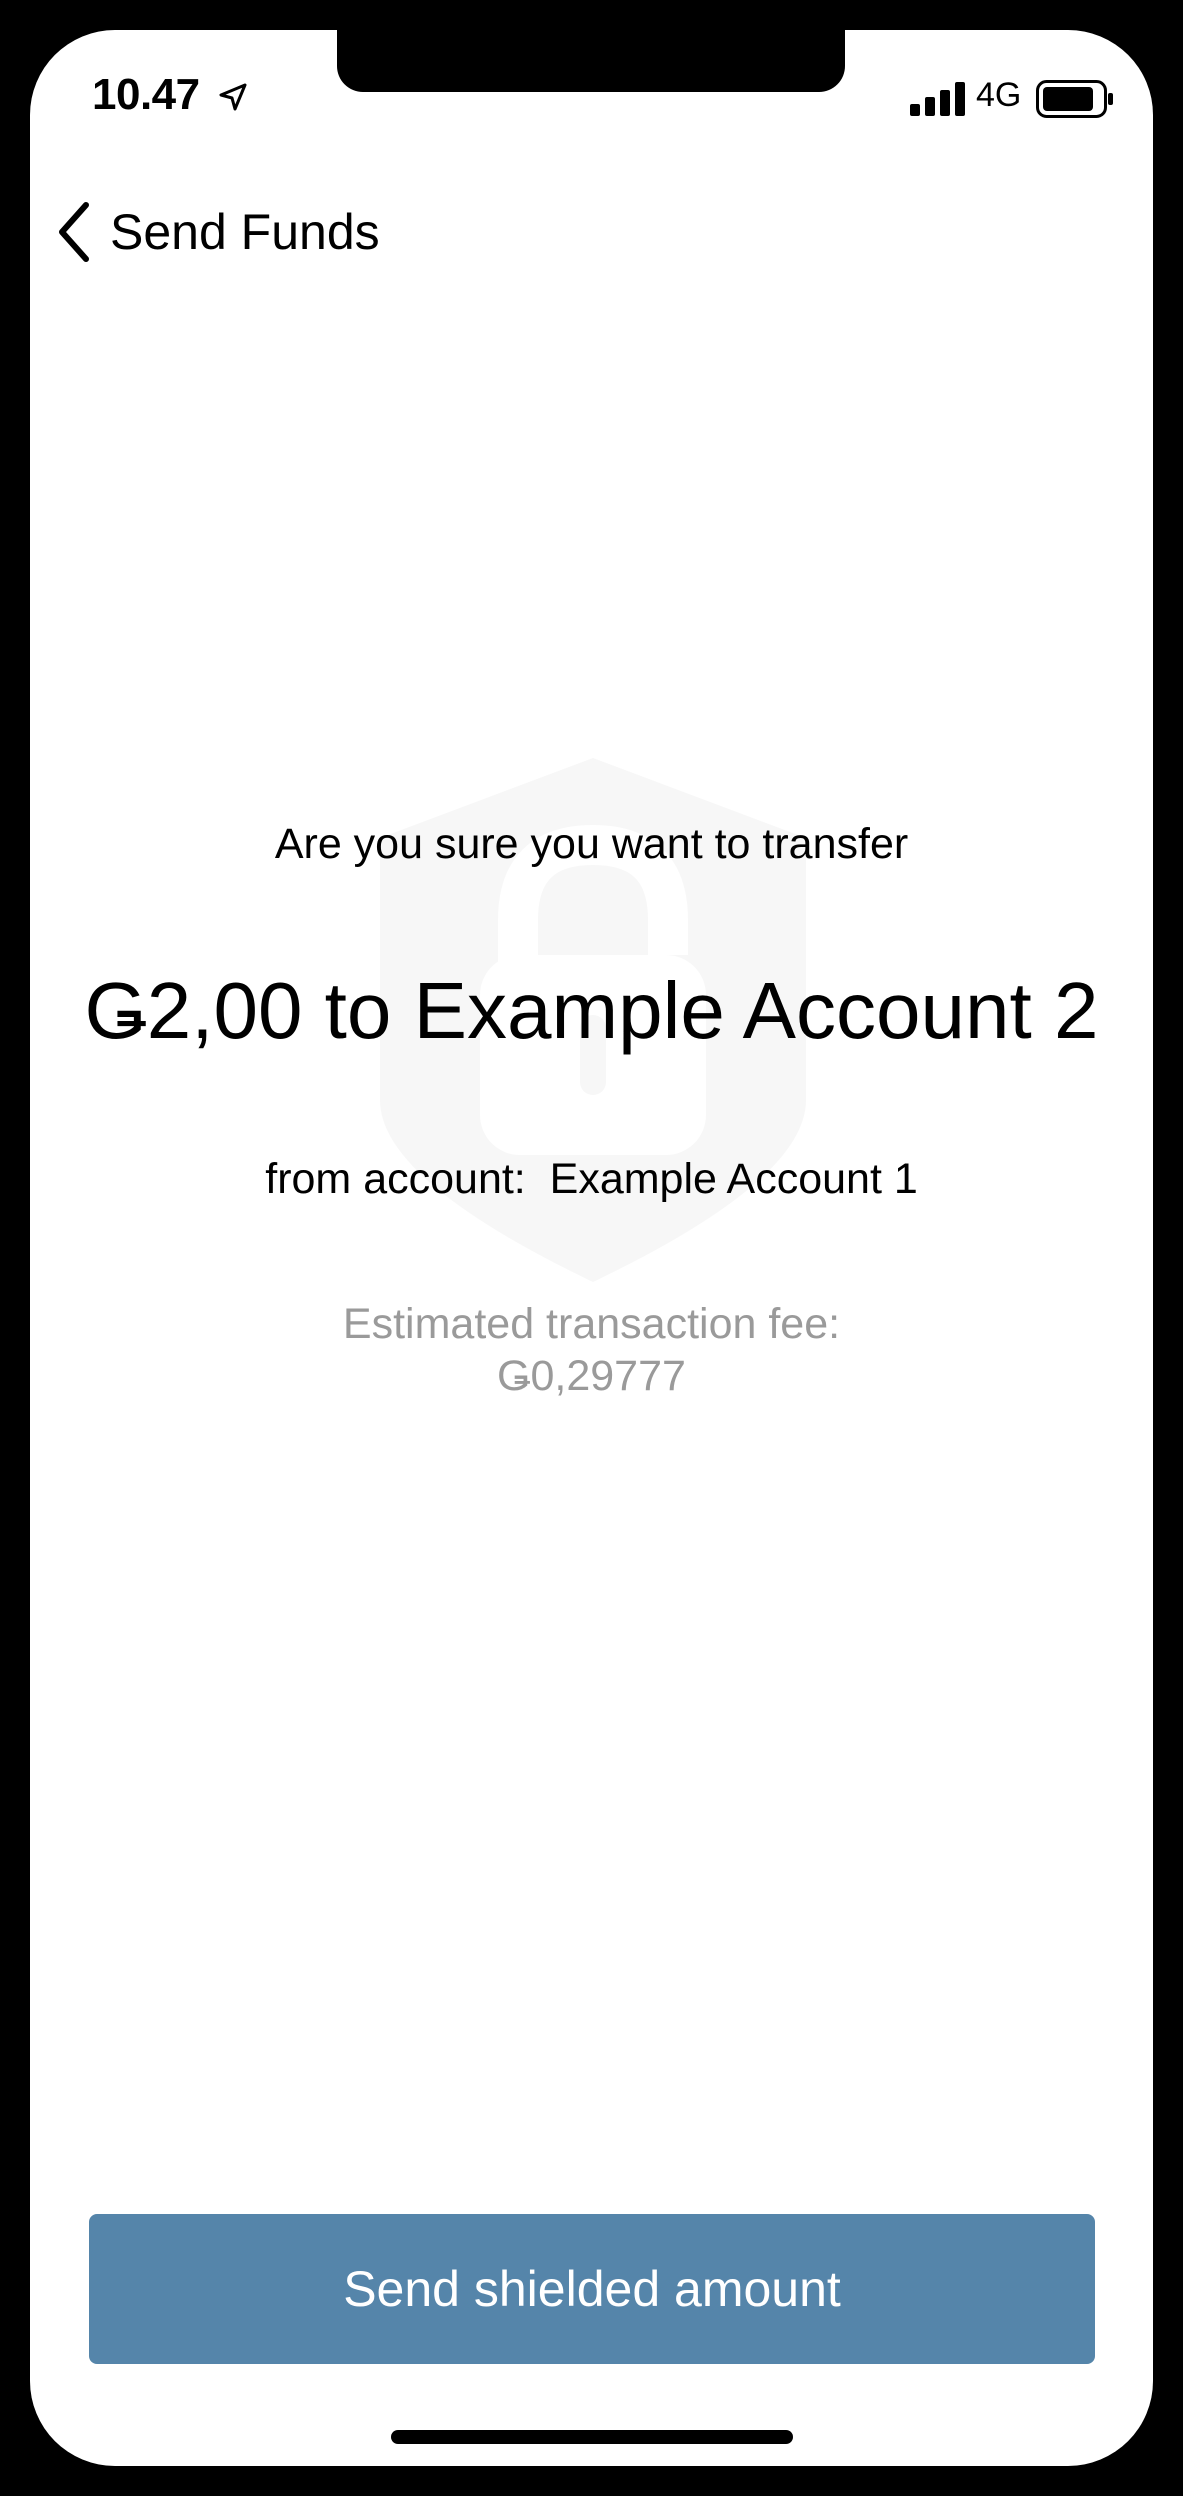 Image resolution: width=1183 pixels, height=2496 pixels. I want to click on network-type-label: 4G, so click(999, 95).